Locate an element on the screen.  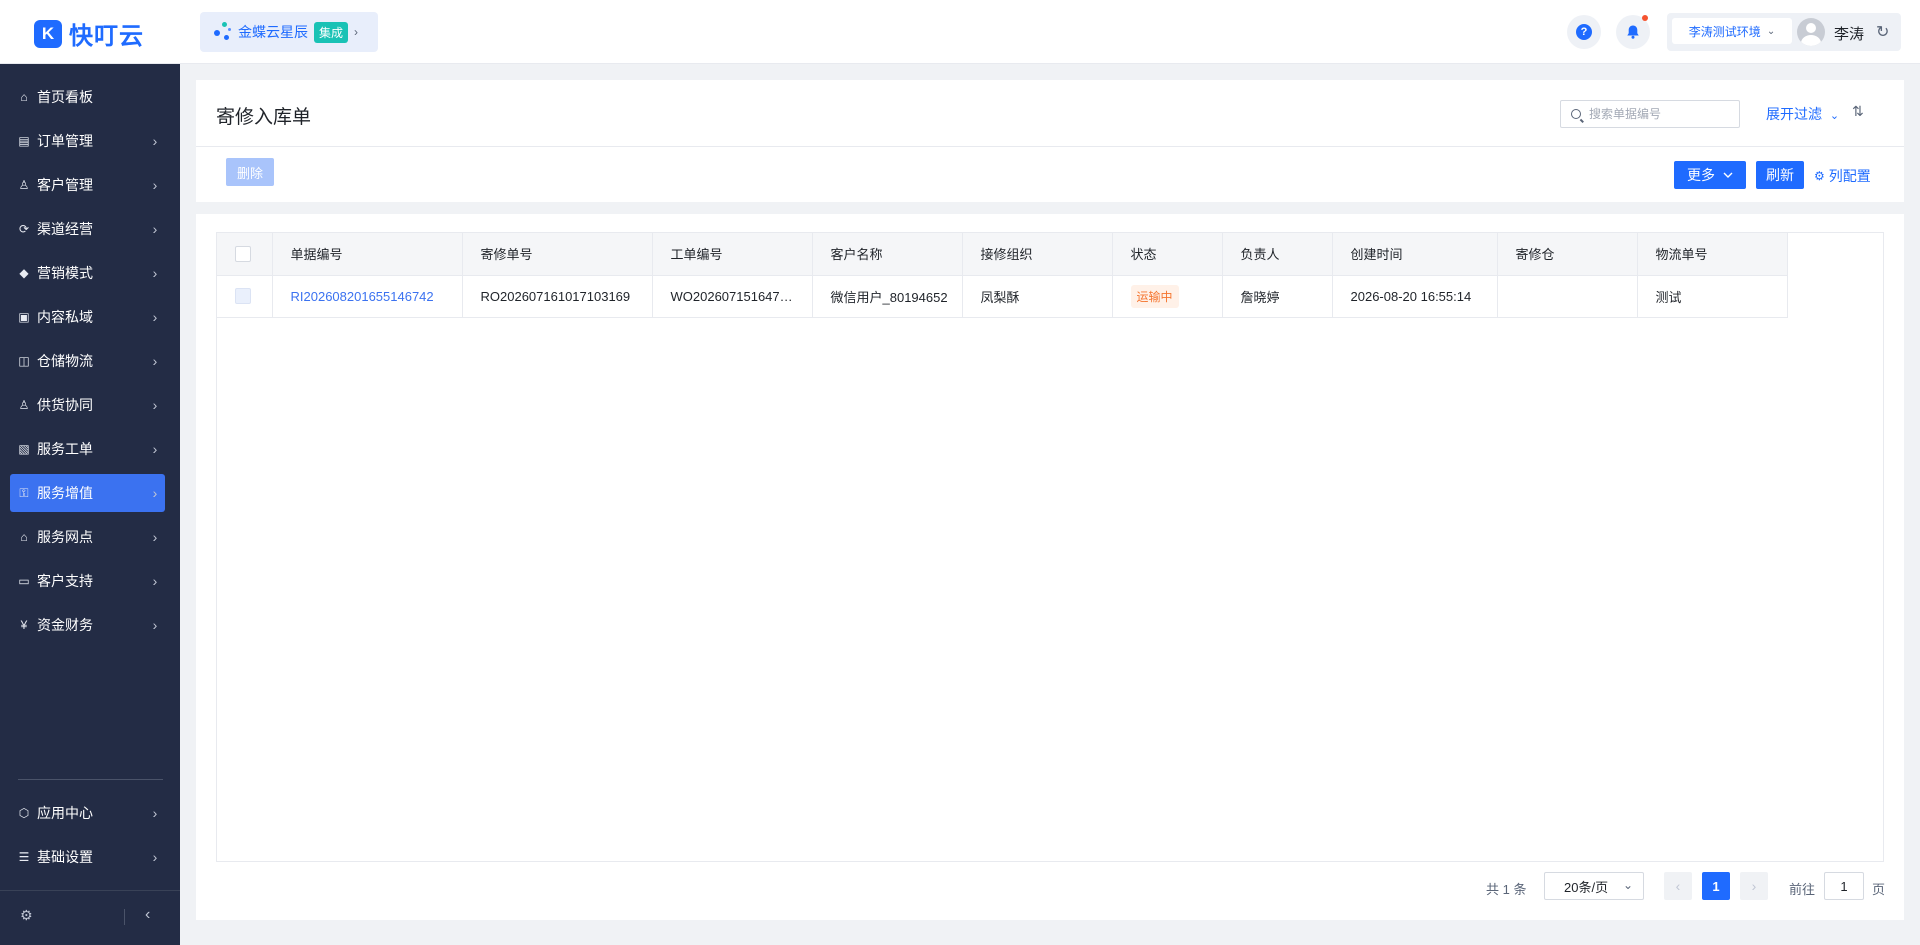
row-select-cell is located at coordinates (245, 296).